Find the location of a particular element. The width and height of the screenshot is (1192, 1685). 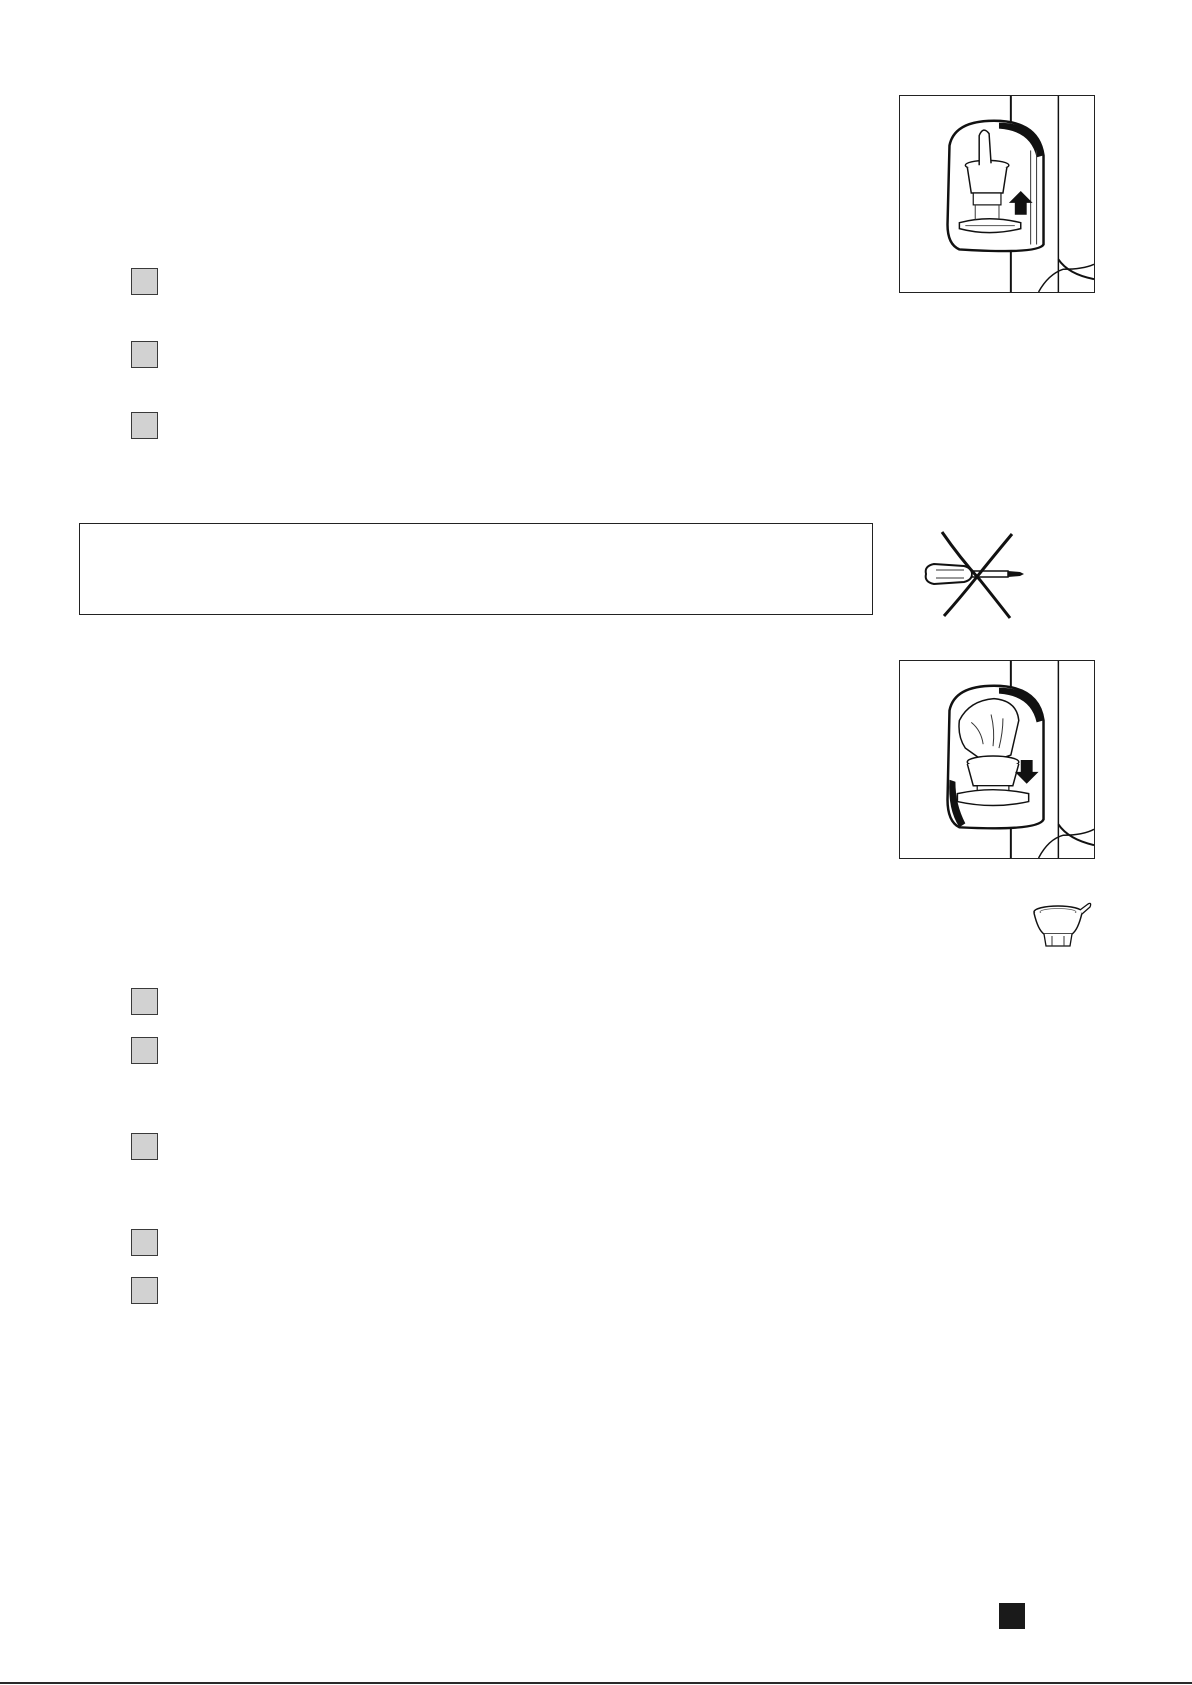

page-marker is located at coordinates (1012, 1616).